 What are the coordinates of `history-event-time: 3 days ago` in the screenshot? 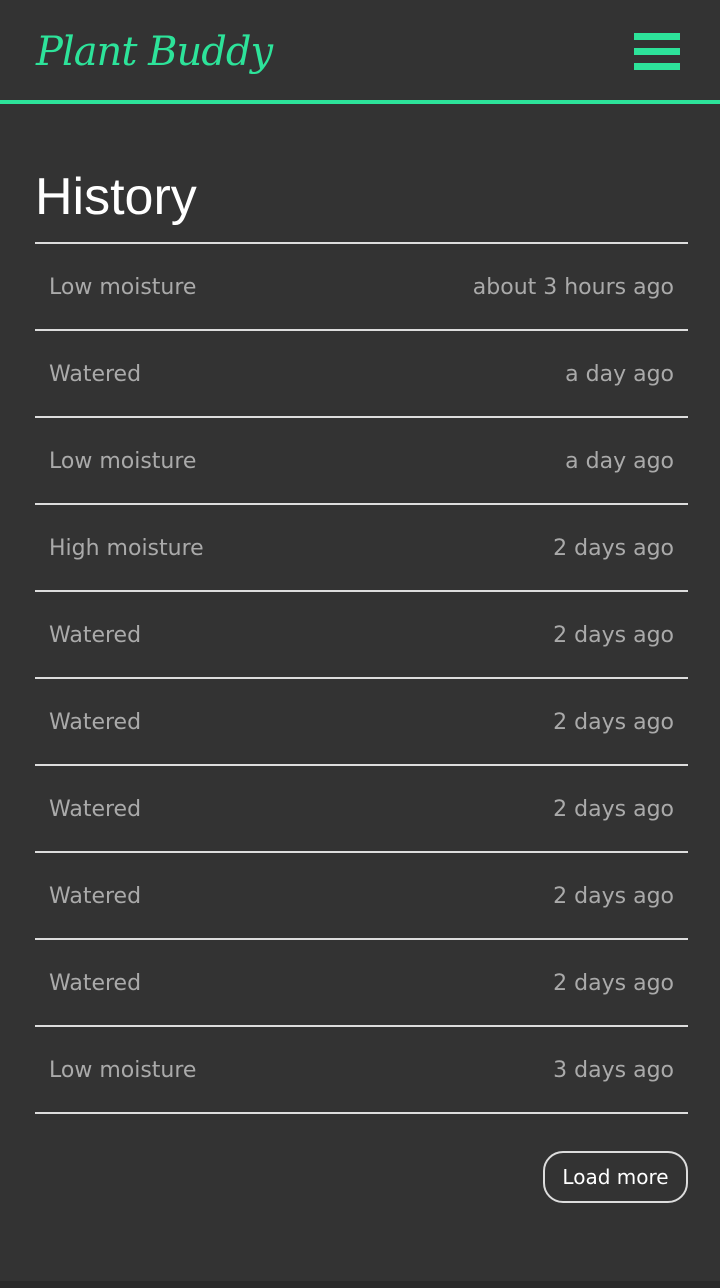 It's located at (613, 1070).